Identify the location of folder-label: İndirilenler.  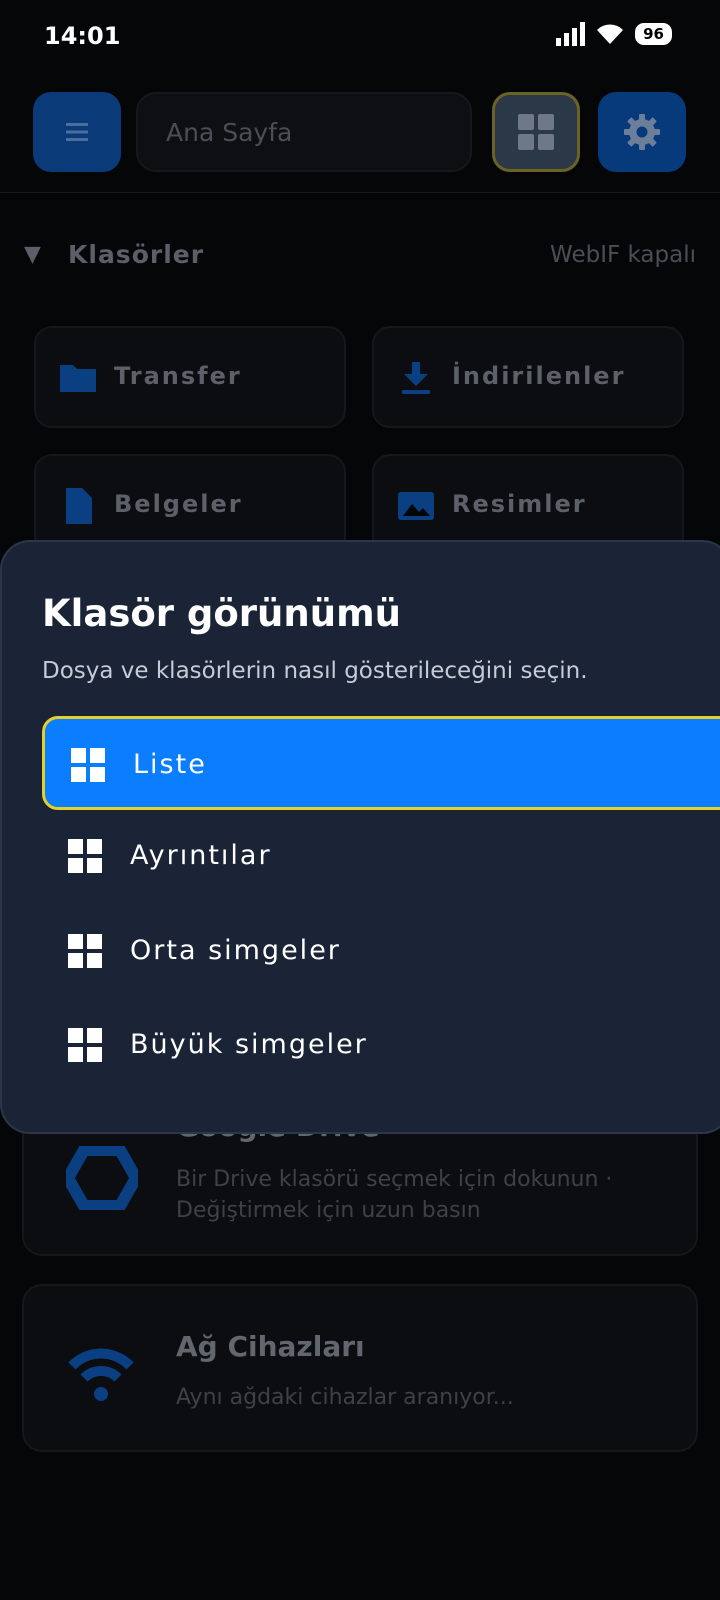
(539, 376).